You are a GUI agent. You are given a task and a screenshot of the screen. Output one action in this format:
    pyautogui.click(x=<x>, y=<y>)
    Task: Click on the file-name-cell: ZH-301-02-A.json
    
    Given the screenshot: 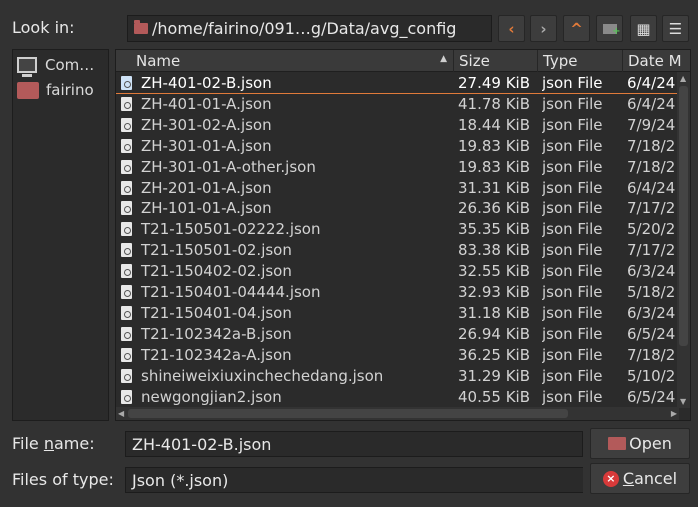 What is the action you would take?
    pyautogui.click(x=287, y=125)
    